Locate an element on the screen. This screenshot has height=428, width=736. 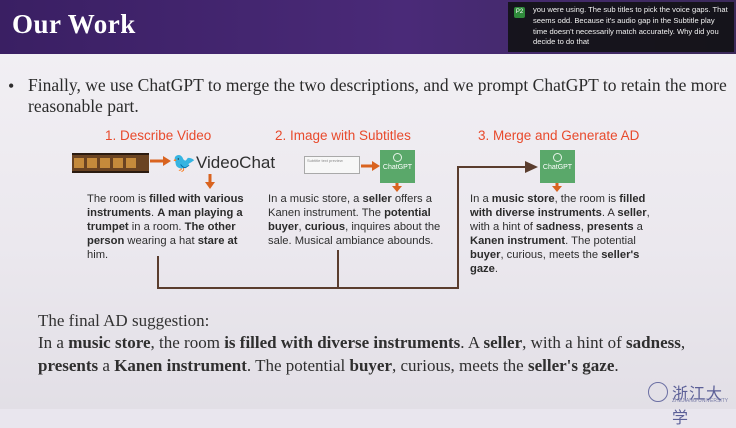
emphasis-text: curious is located at coordinates (325, 227).